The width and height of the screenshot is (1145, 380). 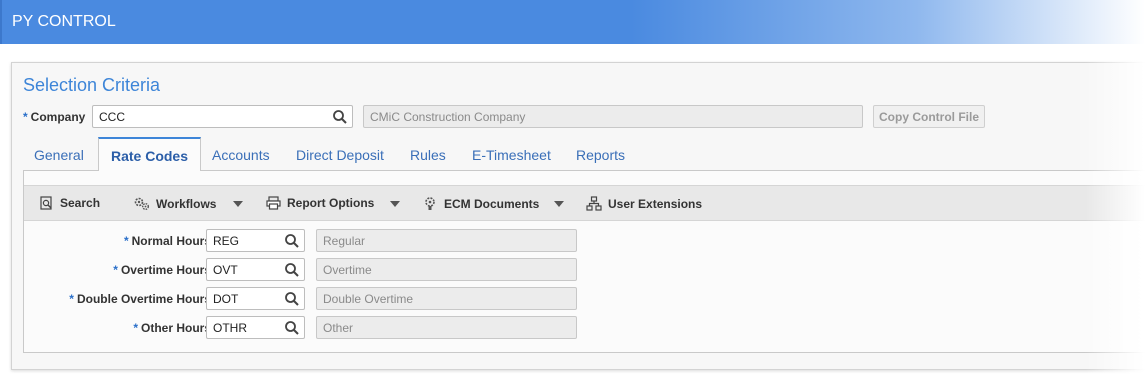 I want to click on user-extensions-button: User Extensions, so click(x=644, y=203).